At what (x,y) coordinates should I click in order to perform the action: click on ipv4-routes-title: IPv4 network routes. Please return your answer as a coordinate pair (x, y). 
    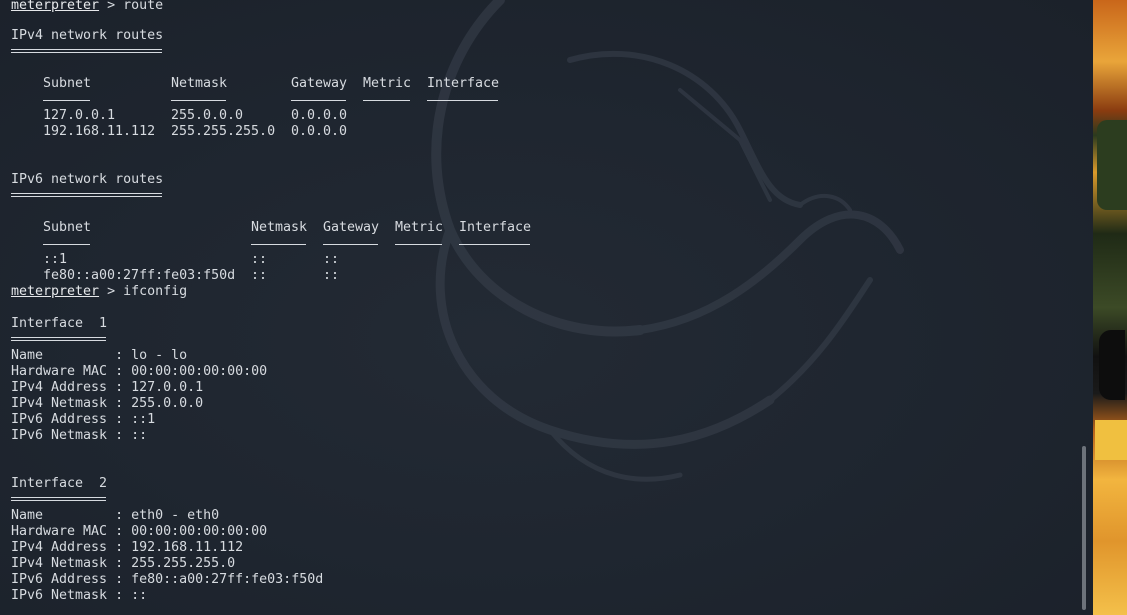
    Looking at the image, I should click on (87, 35).